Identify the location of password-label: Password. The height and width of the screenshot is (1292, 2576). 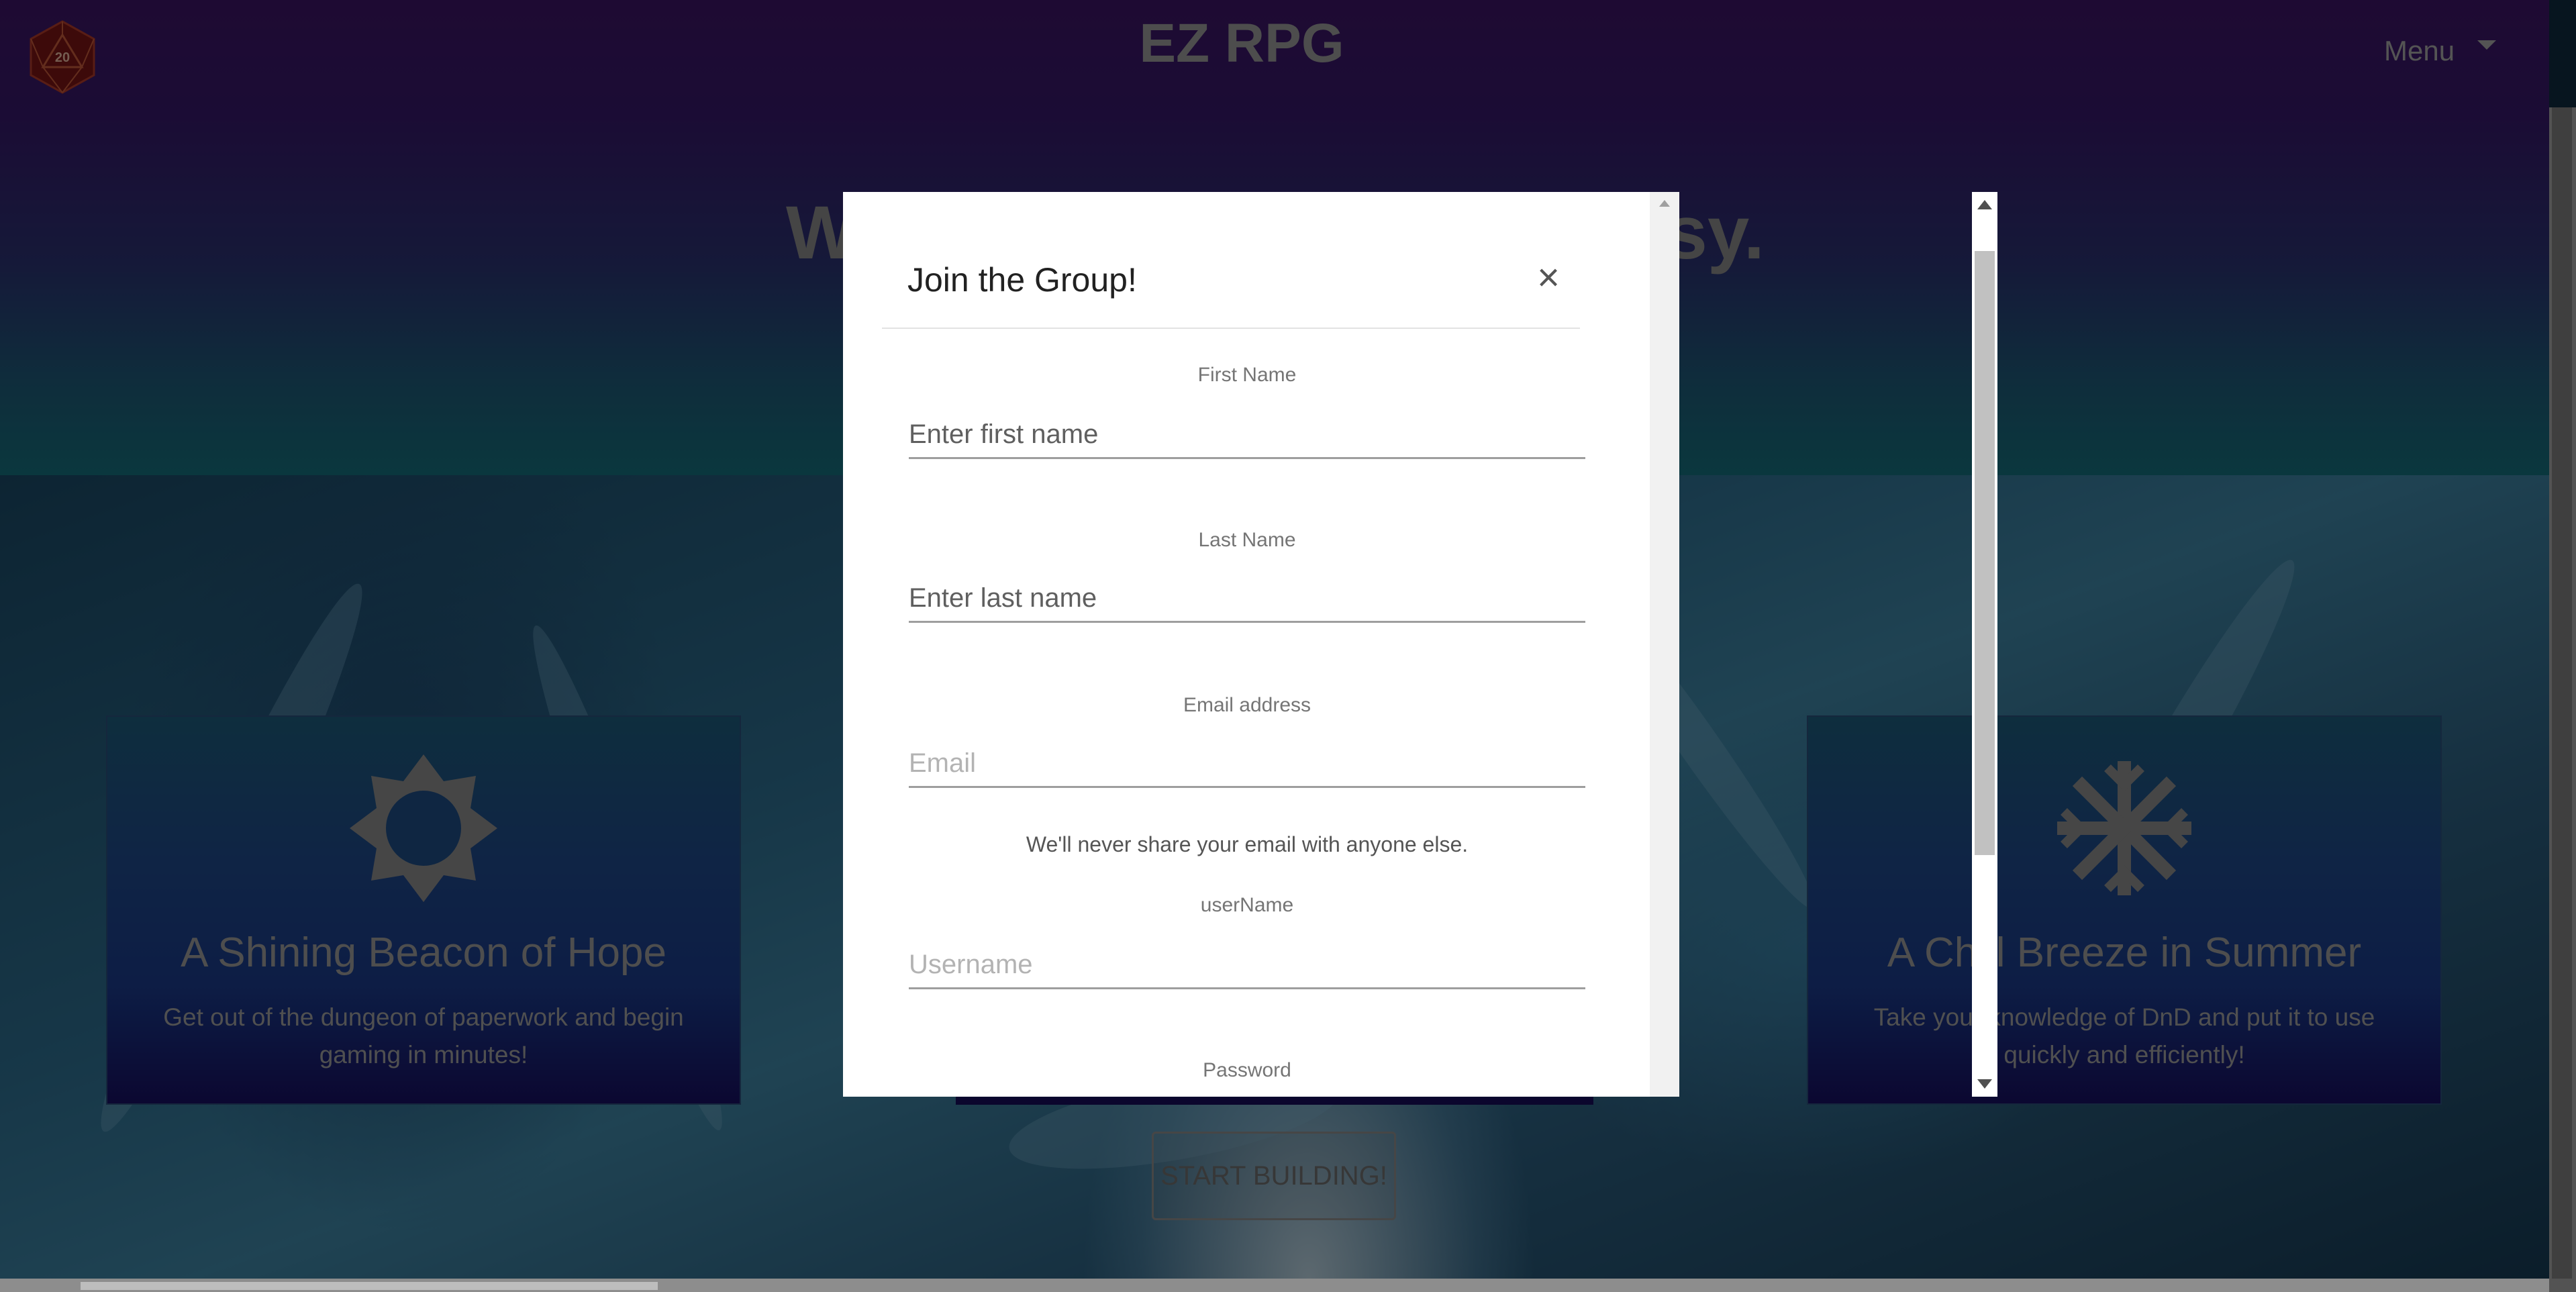
(1247, 1070).